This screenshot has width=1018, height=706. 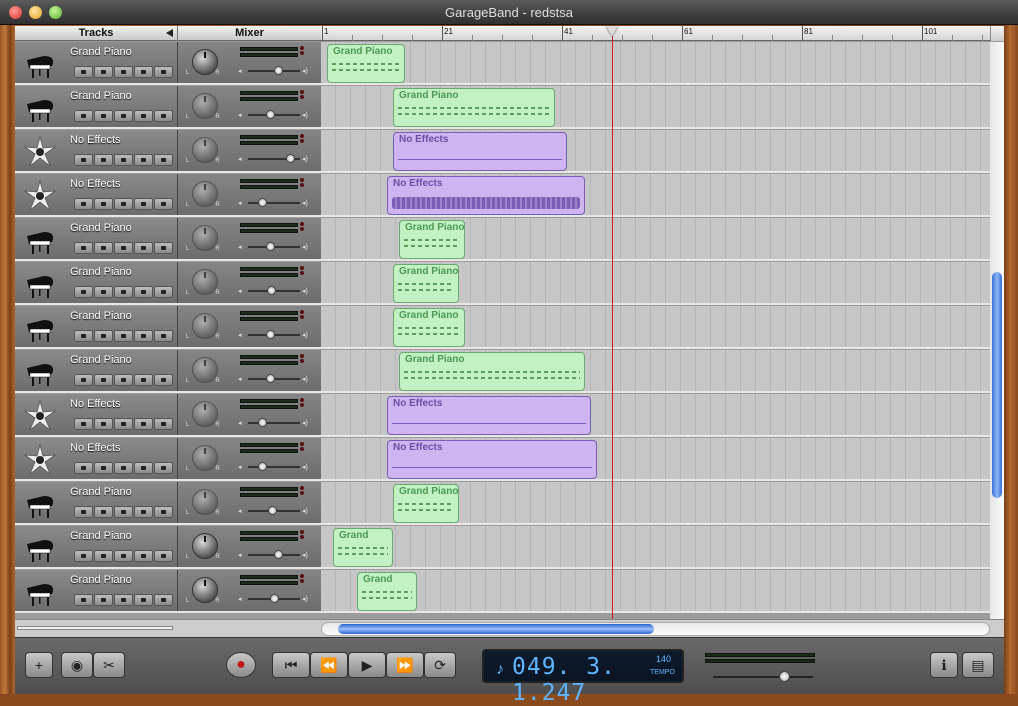 I want to click on midi-region: Grand, so click(x=387, y=591).